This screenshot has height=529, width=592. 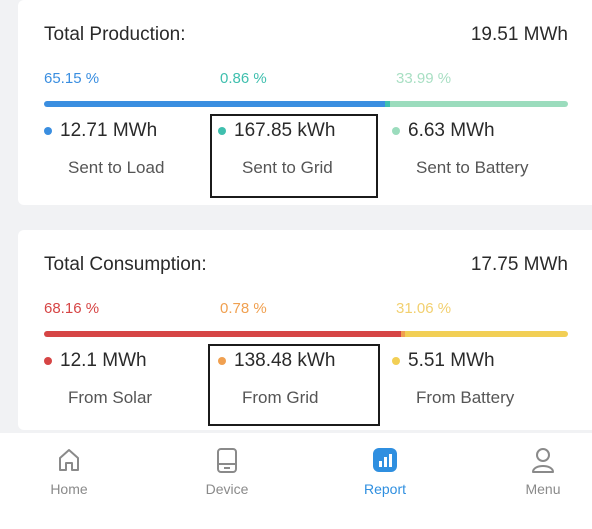 I want to click on consumption-title: Total Consumption:, so click(x=125, y=264).